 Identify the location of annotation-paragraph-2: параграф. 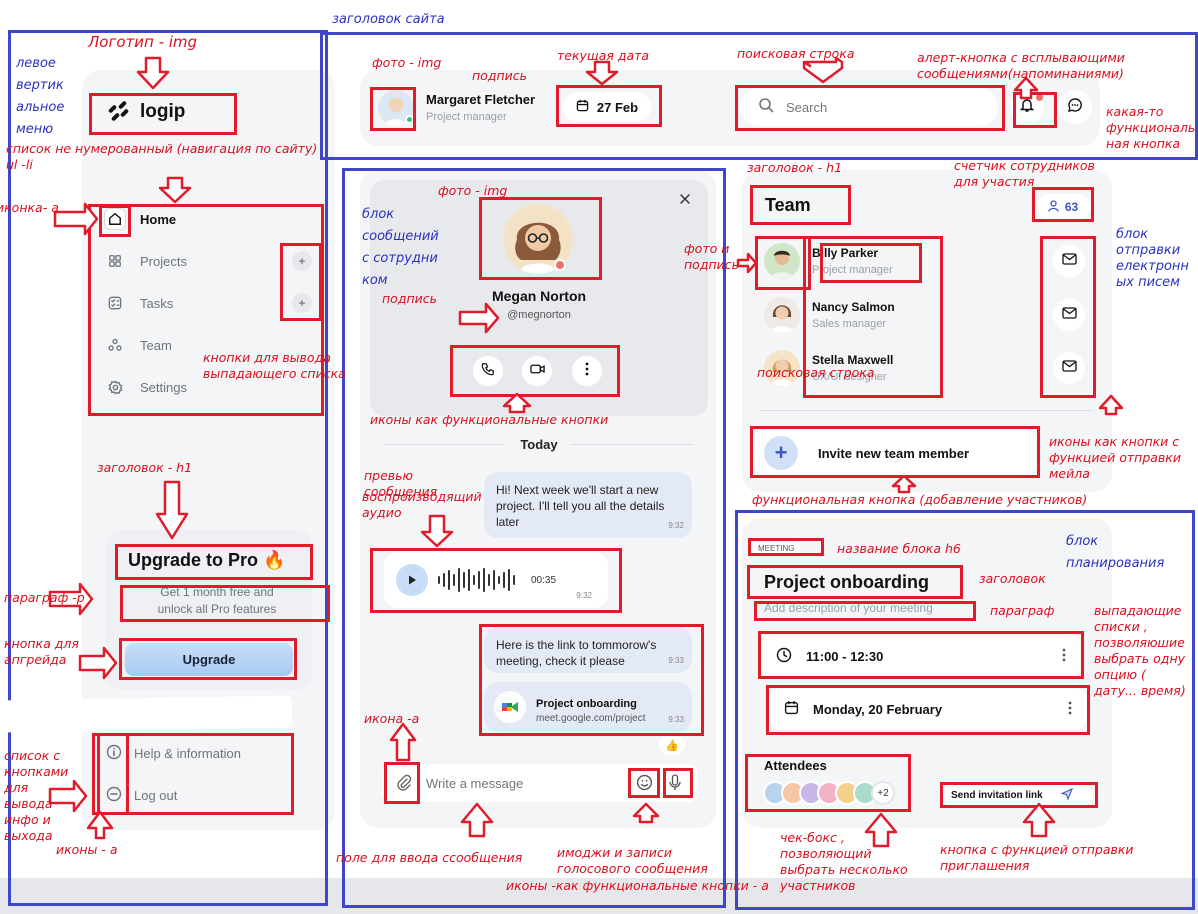
(1022, 610).